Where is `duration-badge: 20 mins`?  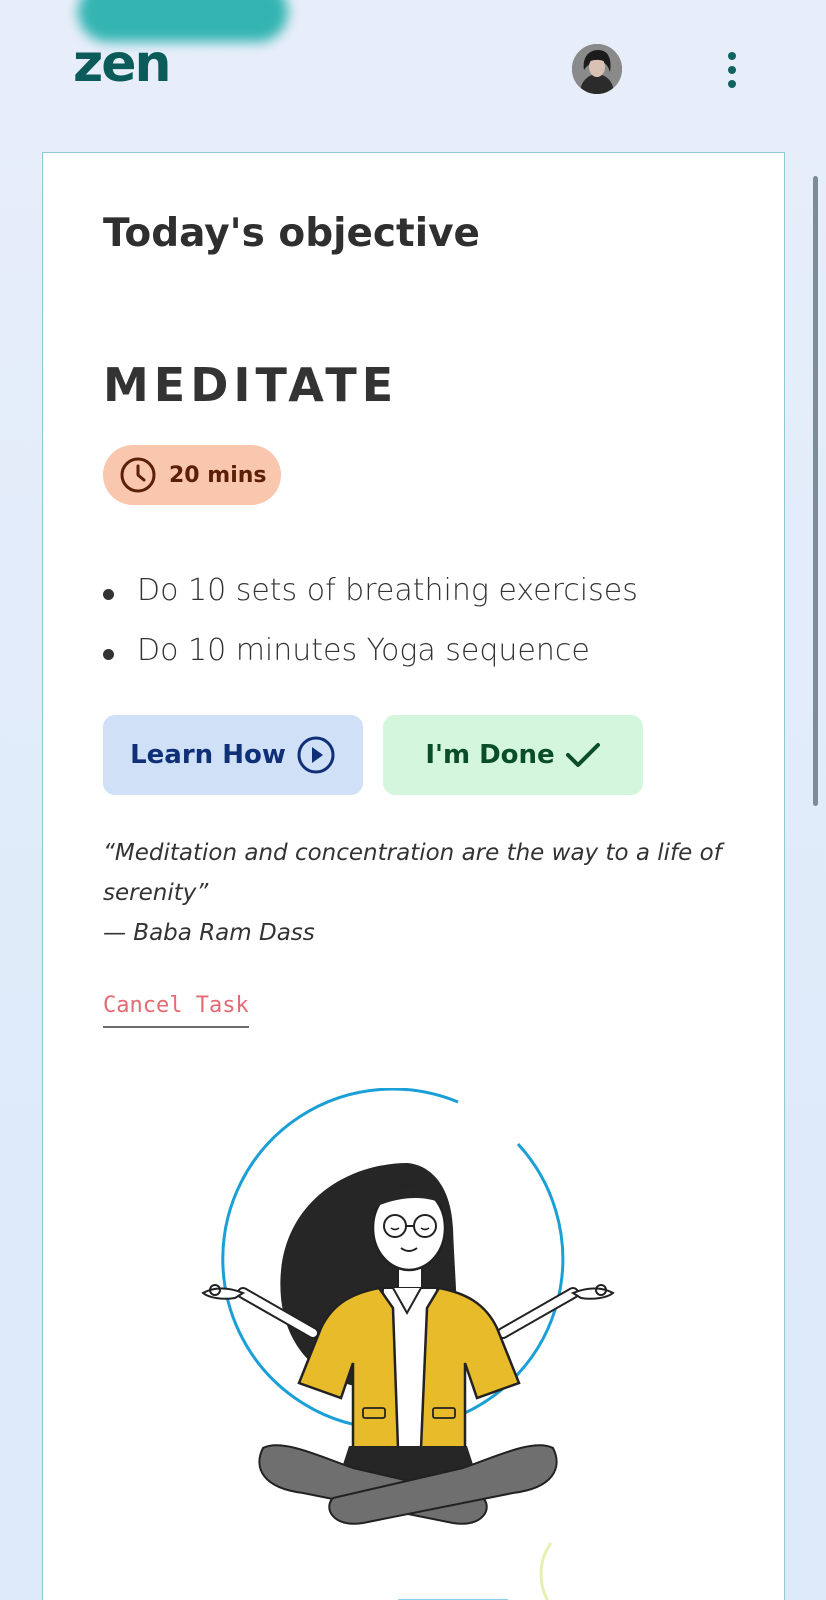 duration-badge: 20 mins is located at coordinates (192, 475).